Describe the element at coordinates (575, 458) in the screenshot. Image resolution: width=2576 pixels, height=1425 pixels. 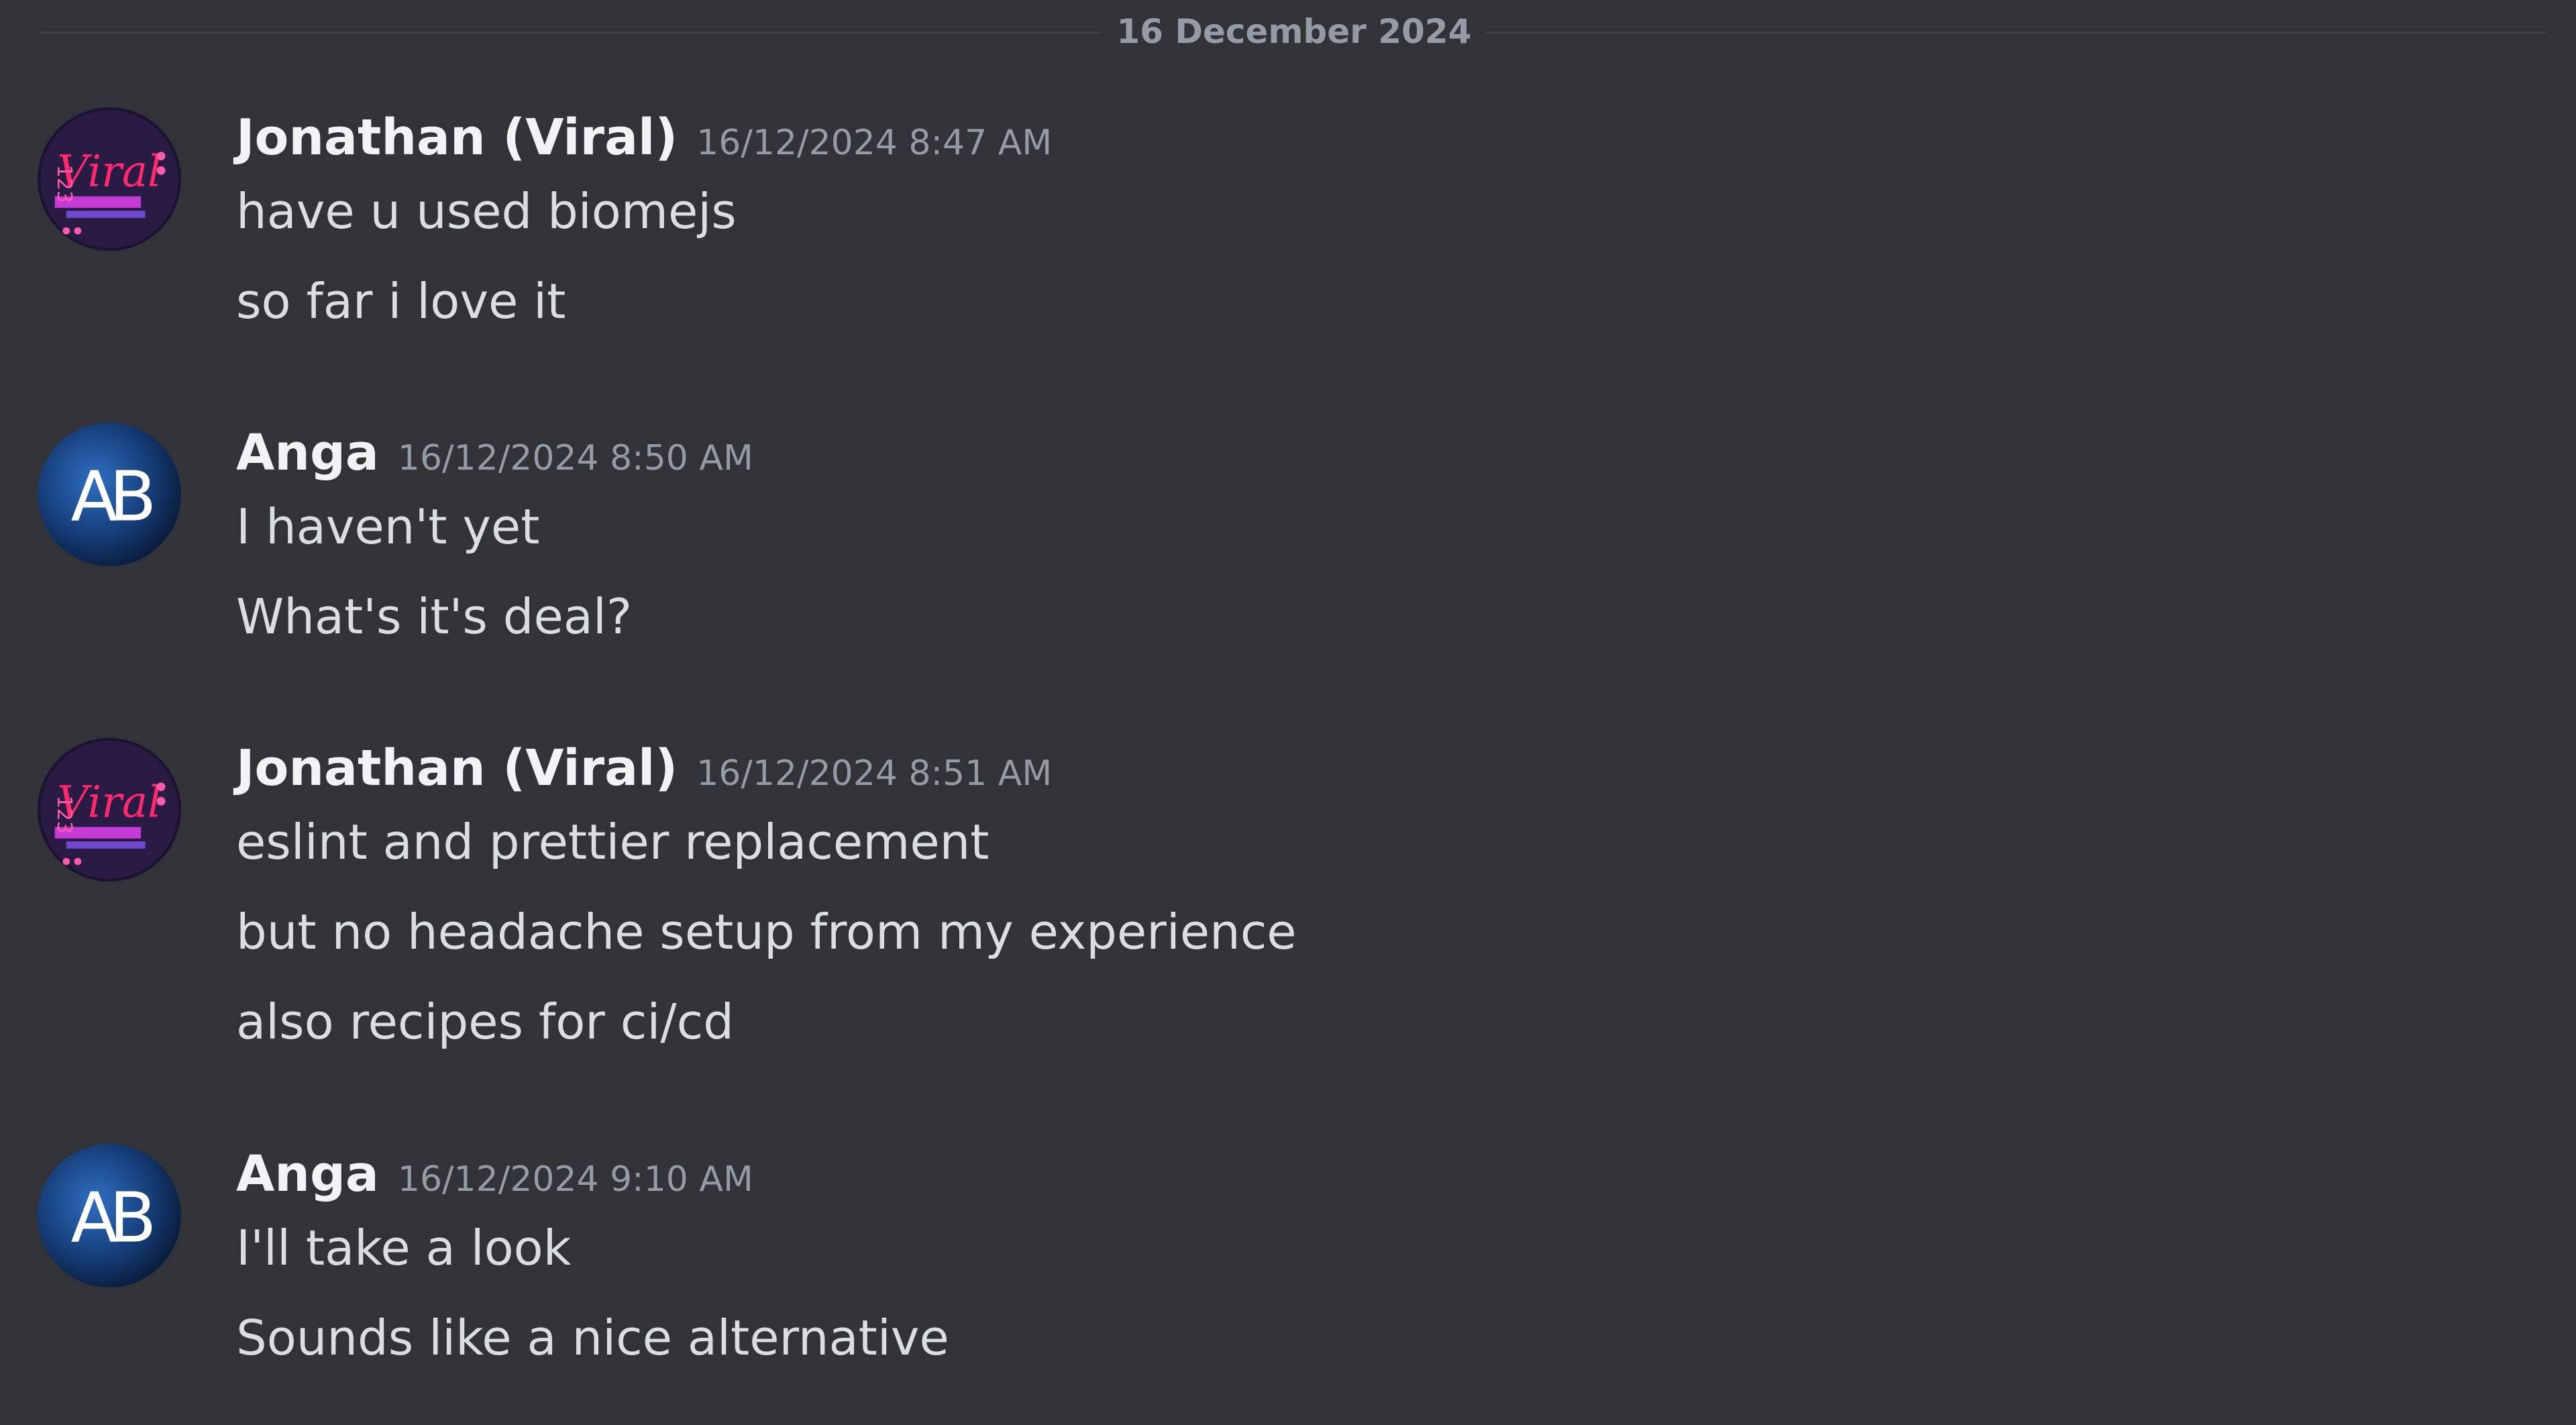
I see `message-timestamp: 16/12/2024 8:50 AM` at that location.